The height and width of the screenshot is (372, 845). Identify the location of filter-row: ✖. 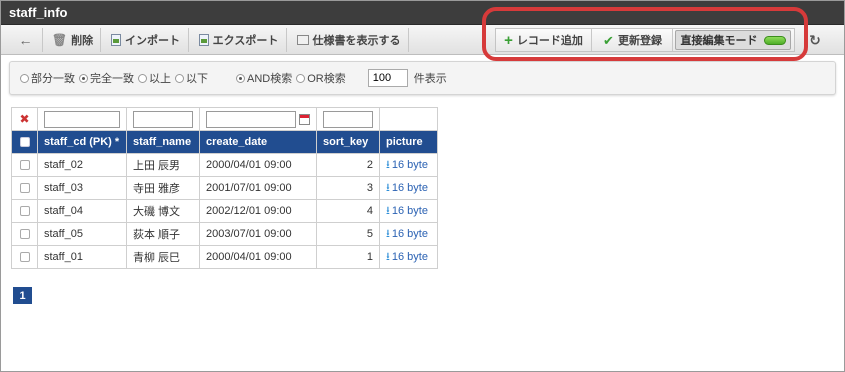
(224, 119).